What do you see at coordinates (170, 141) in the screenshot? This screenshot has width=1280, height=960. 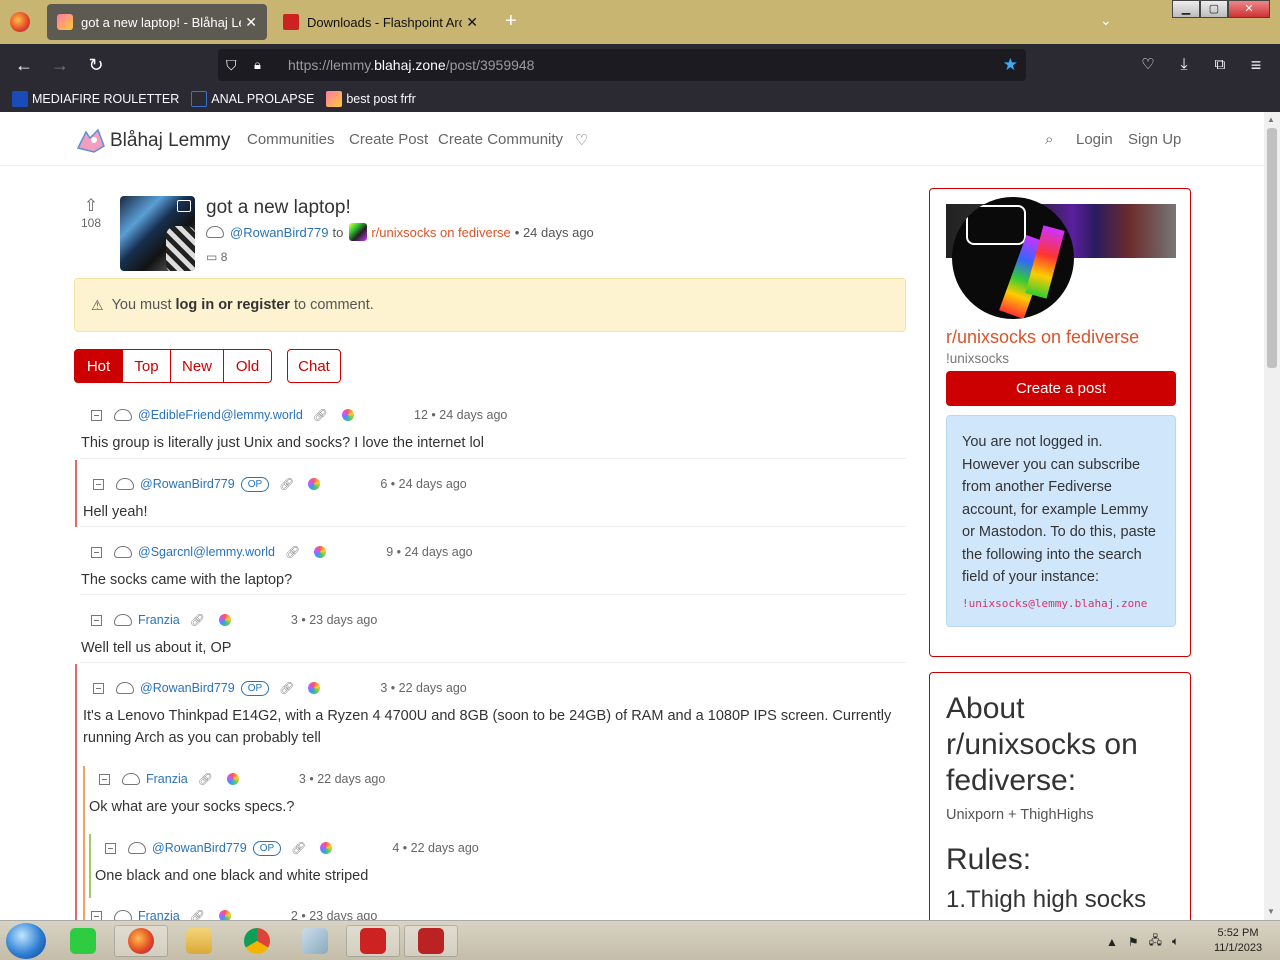 I see `site-brand: Blåhaj Lemmy` at bounding box center [170, 141].